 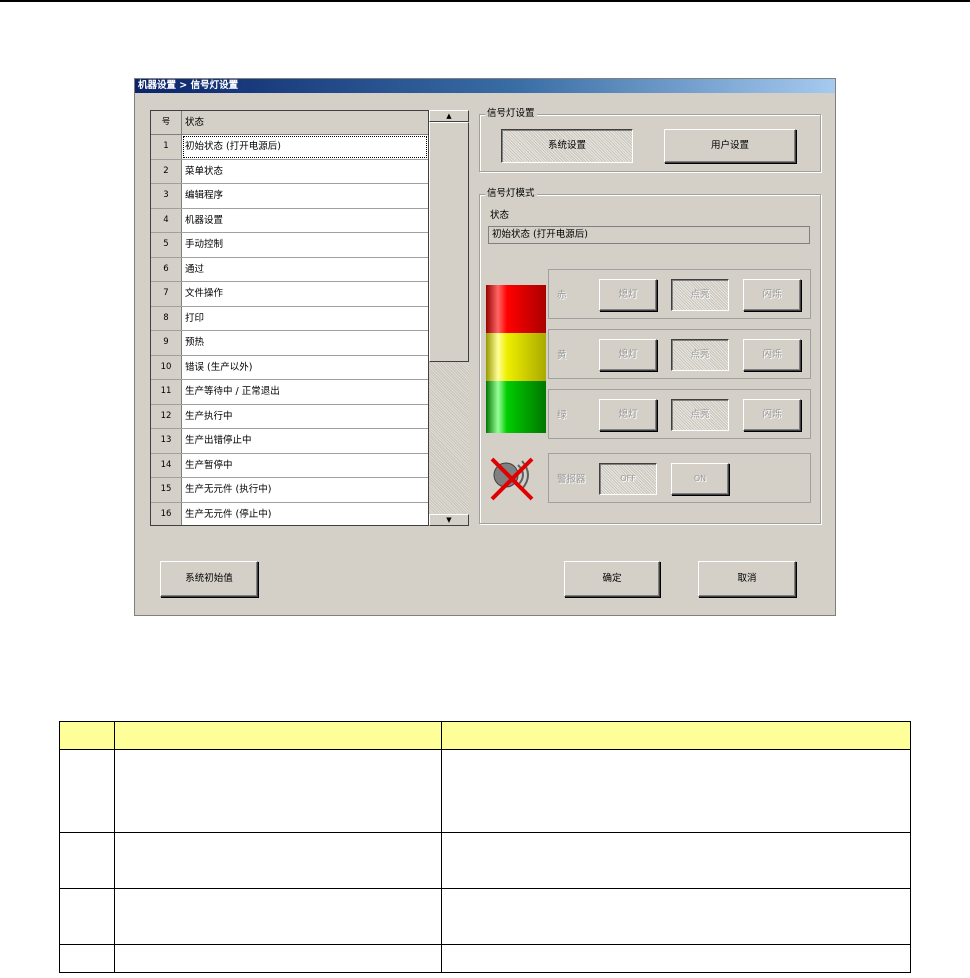 What do you see at coordinates (289, 123) in the screenshot?
I see `list-header: 号 状态` at bounding box center [289, 123].